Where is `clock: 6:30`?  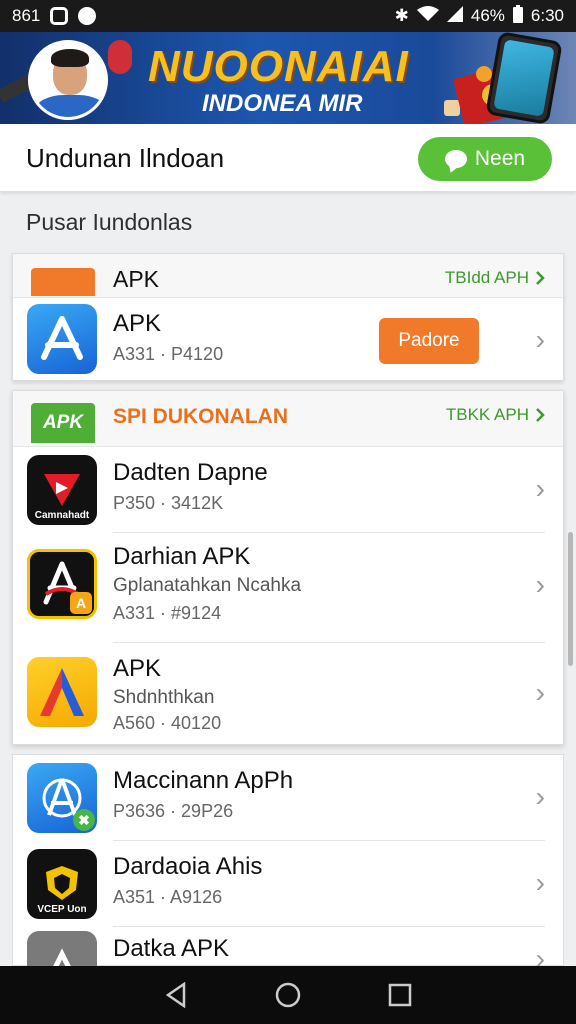
clock: 6:30 is located at coordinates (547, 15).